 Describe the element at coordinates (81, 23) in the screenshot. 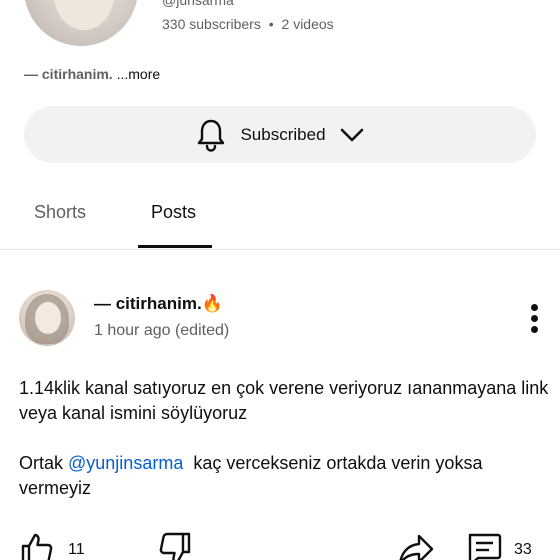

I see `channel-avatar` at that location.